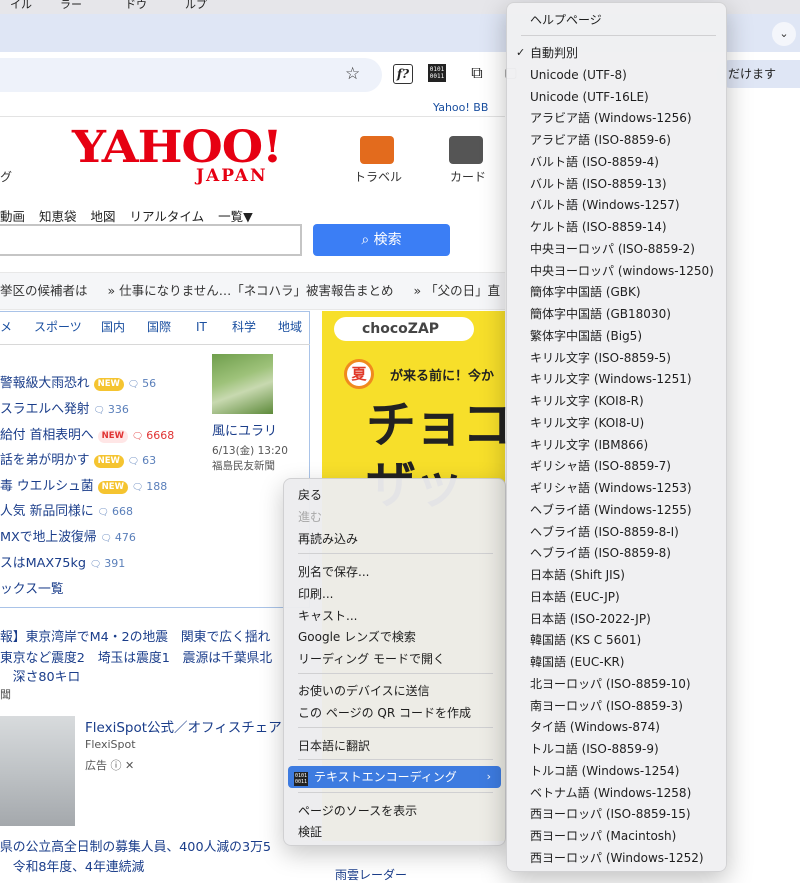 This screenshot has height=883, width=800. What do you see at coordinates (113, 327) in the screenshot?
I see `tab-domestic: 国内` at bounding box center [113, 327].